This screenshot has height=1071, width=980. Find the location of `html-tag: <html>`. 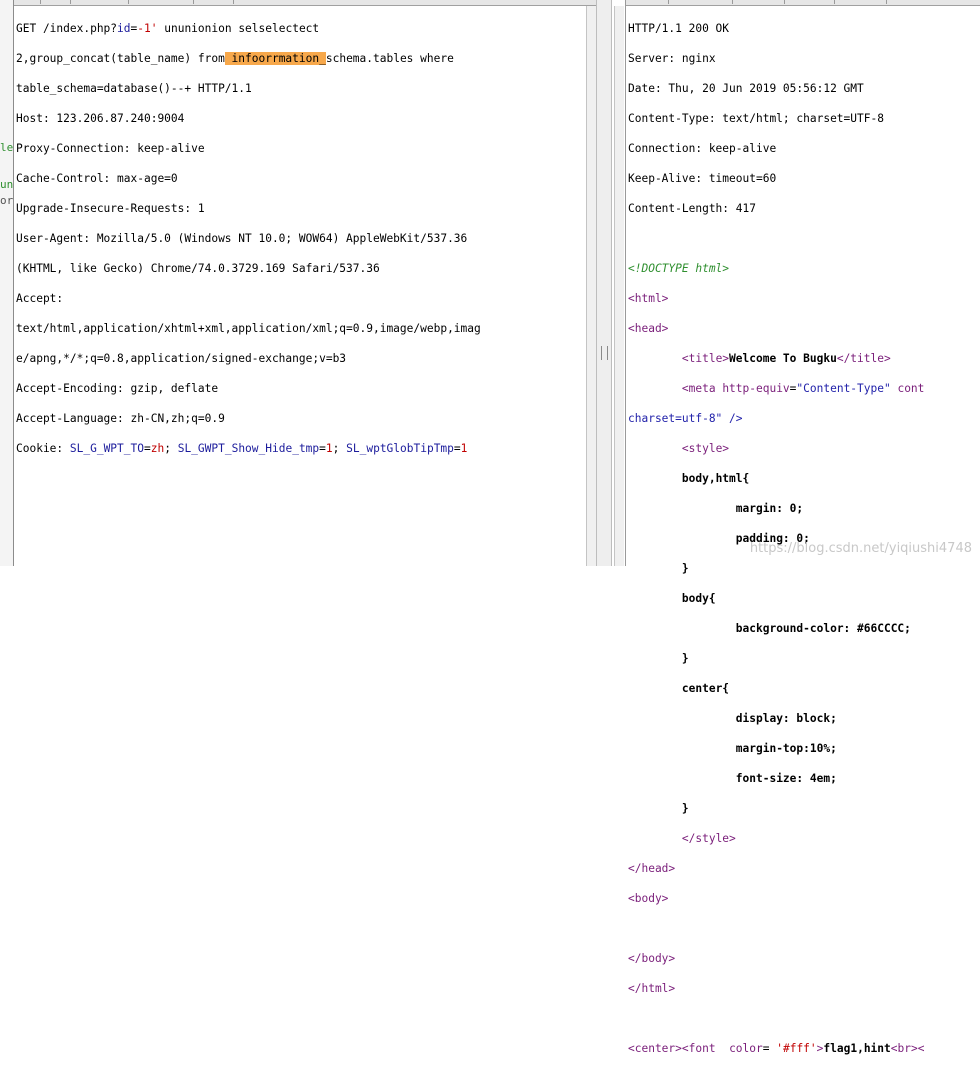

html-tag: <html> is located at coordinates (648, 298).